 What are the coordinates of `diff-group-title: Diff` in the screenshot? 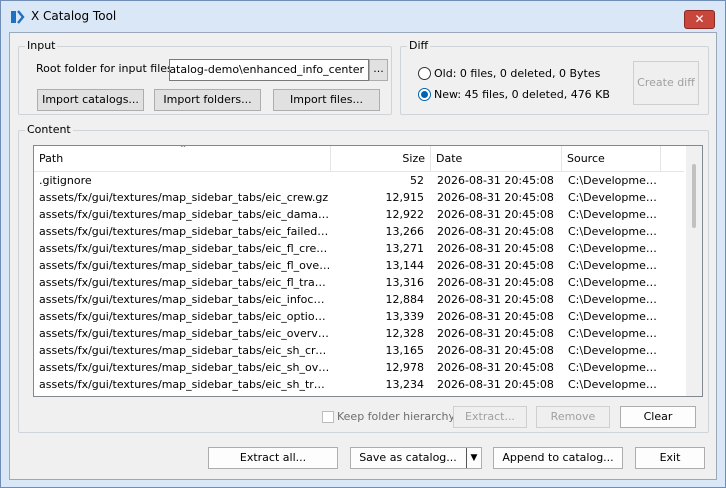 It's located at (419, 45).